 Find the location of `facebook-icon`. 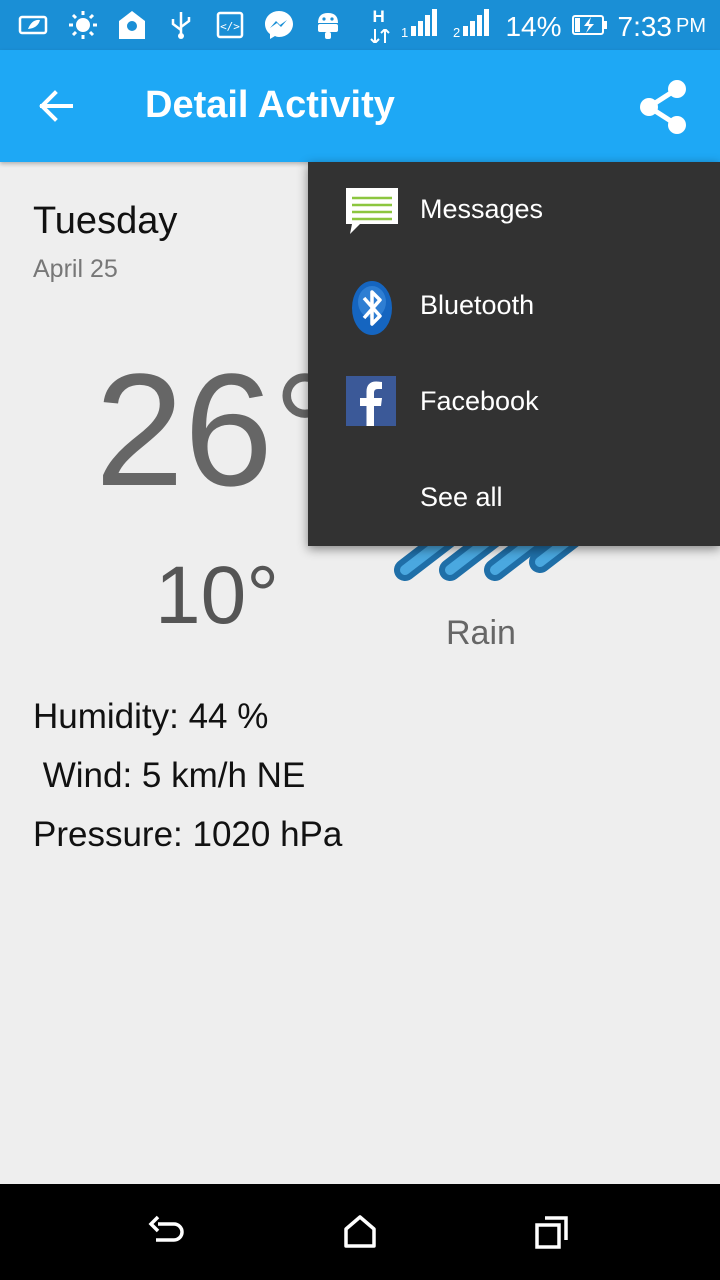

facebook-icon is located at coordinates (372, 402).